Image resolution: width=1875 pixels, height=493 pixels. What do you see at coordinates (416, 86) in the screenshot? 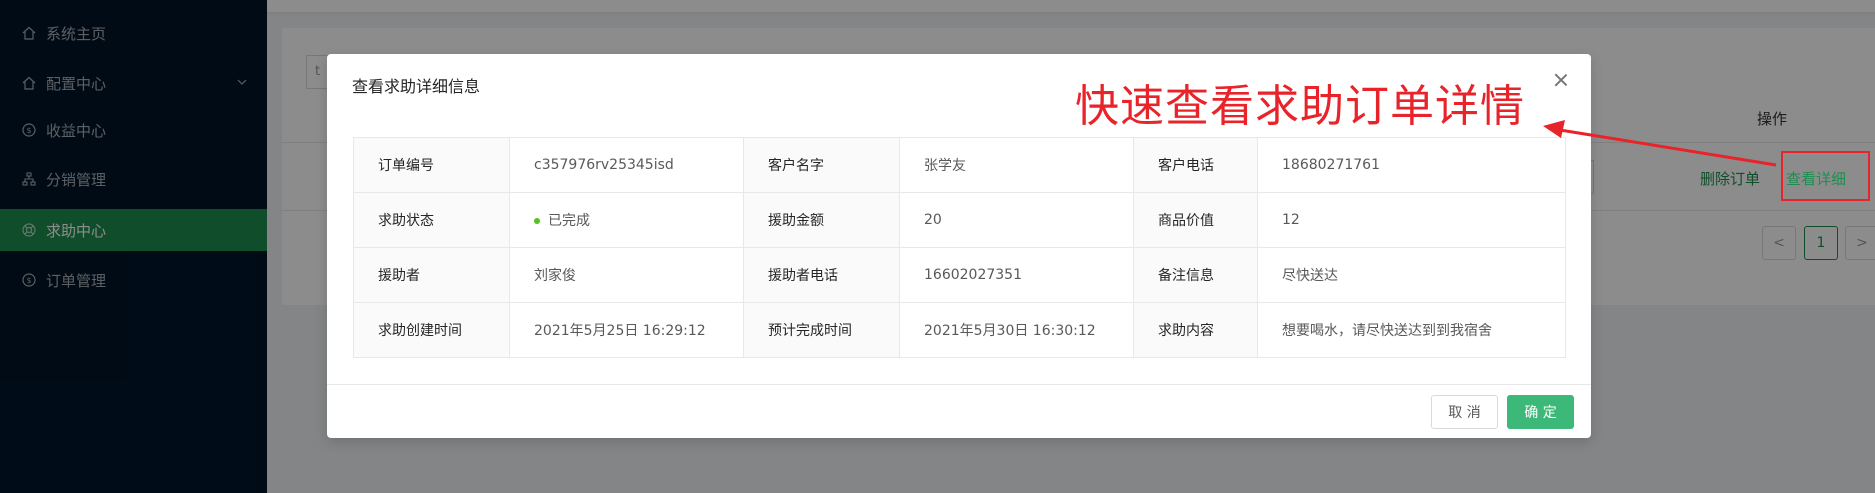
I see `modal-title: 查看求助详细信息` at bounding box center [416, 86].